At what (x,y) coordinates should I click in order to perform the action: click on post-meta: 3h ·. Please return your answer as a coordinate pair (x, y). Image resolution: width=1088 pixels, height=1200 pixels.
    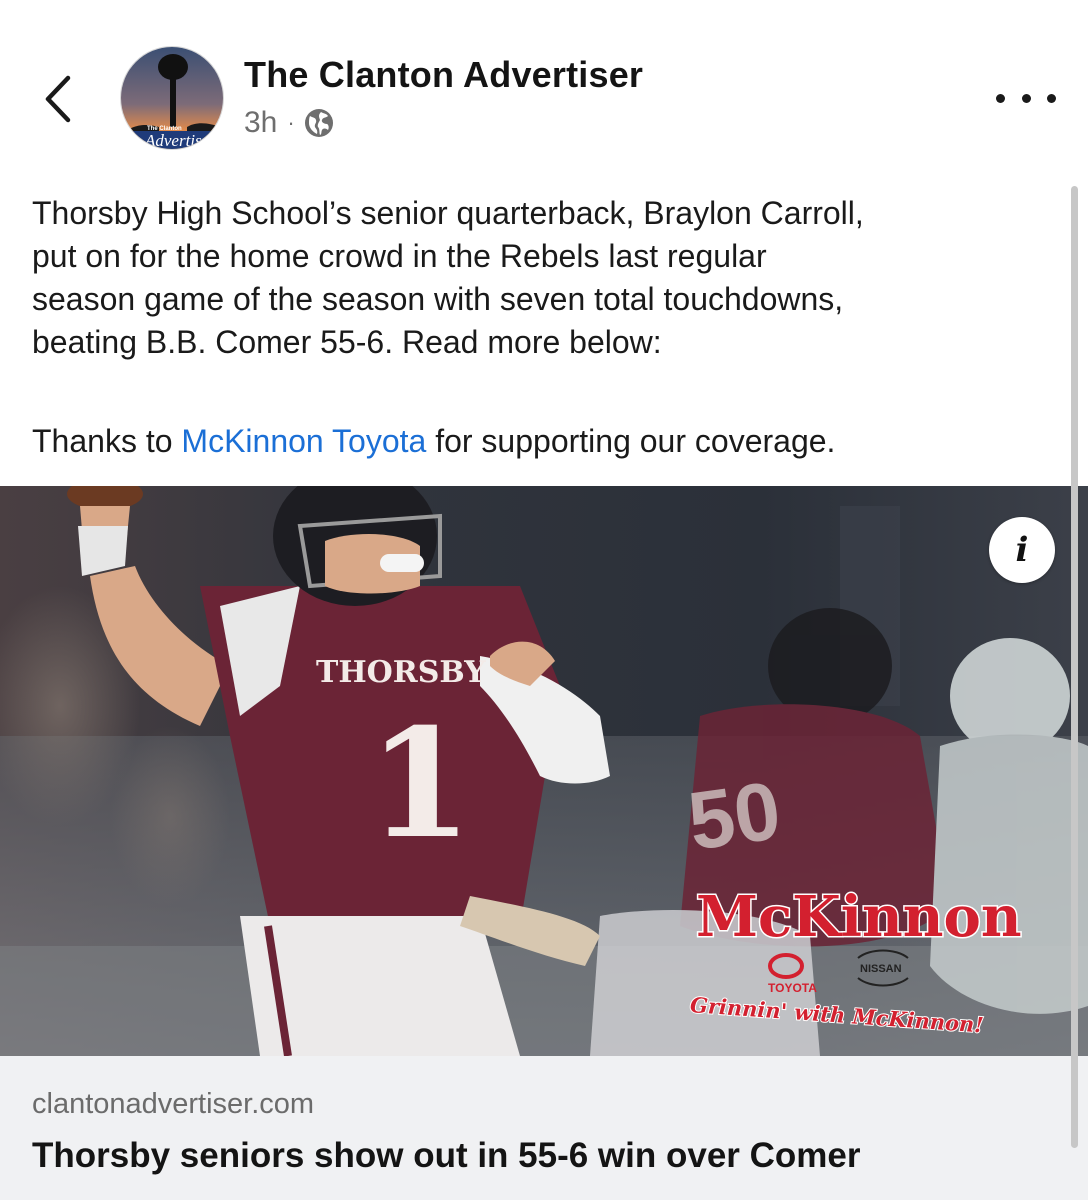
    Looking at the image, I should click on (289, 123).